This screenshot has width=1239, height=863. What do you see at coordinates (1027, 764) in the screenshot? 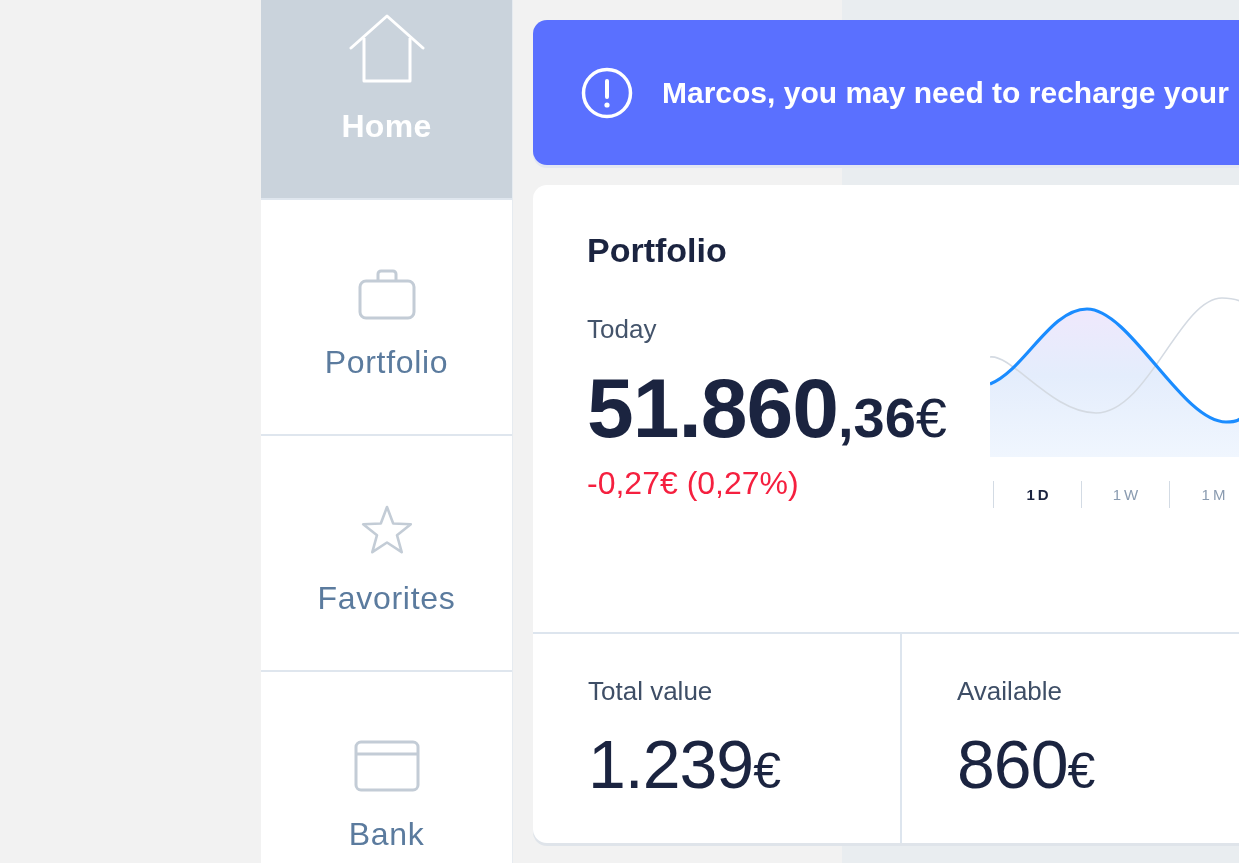
I see `stat-value: 860€` at bounding box center [1027, 764].